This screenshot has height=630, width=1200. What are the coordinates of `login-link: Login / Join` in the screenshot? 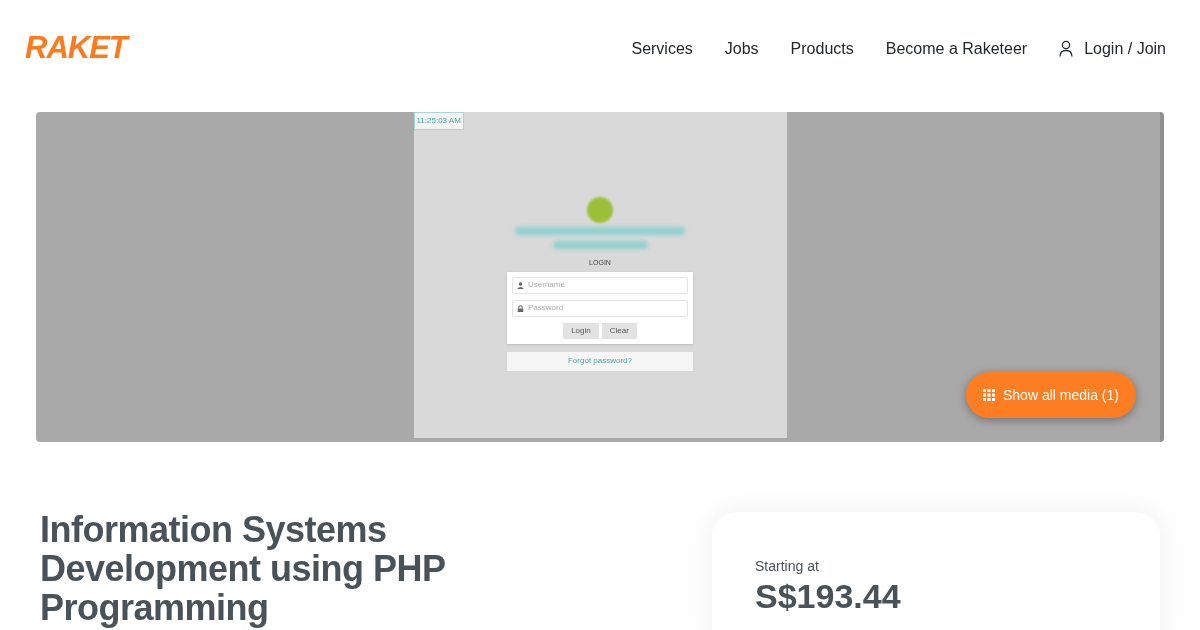 It's located at (1112, 48).